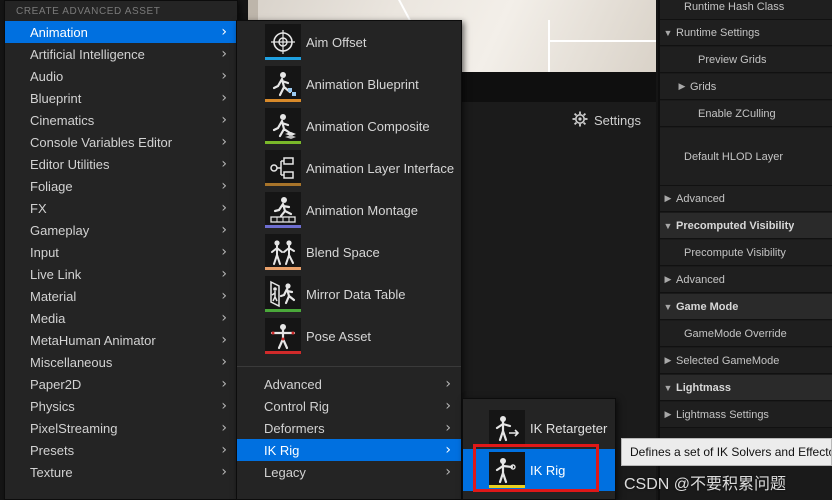  What do you see at coordinates (746, 307) in the screenshot?
I see `detail-category: ▼ Game Mode` at bounding box center [746, 307].